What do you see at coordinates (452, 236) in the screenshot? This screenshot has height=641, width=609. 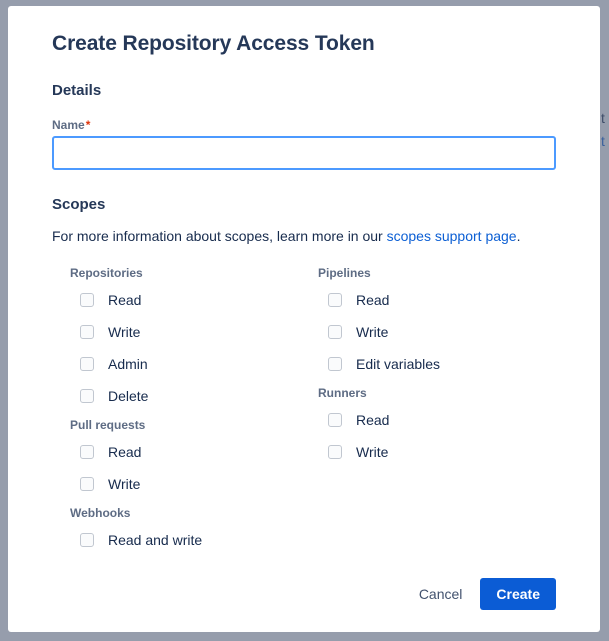 I see `scopes-support-page-link: scopes support page` at bounding box center [452, 236].